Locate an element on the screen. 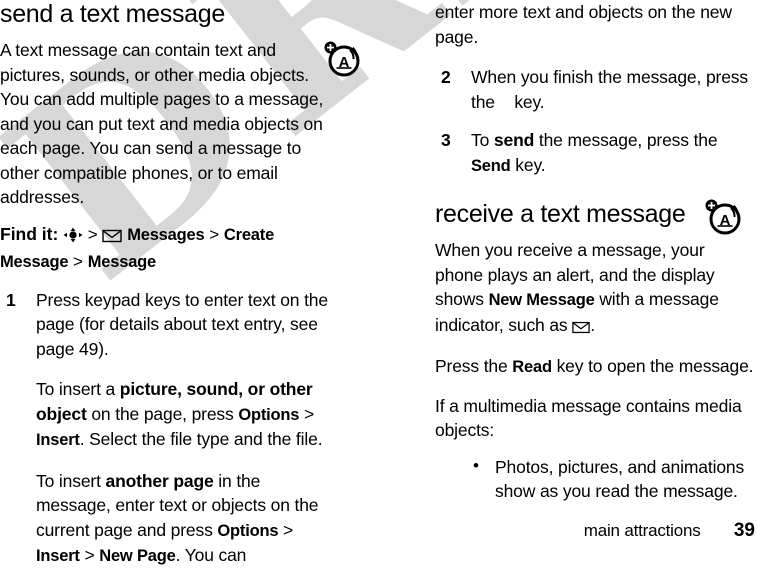 This screenshot has height=569, width=757. another-page-prefix: To insert is located at coordinates (71, 480).